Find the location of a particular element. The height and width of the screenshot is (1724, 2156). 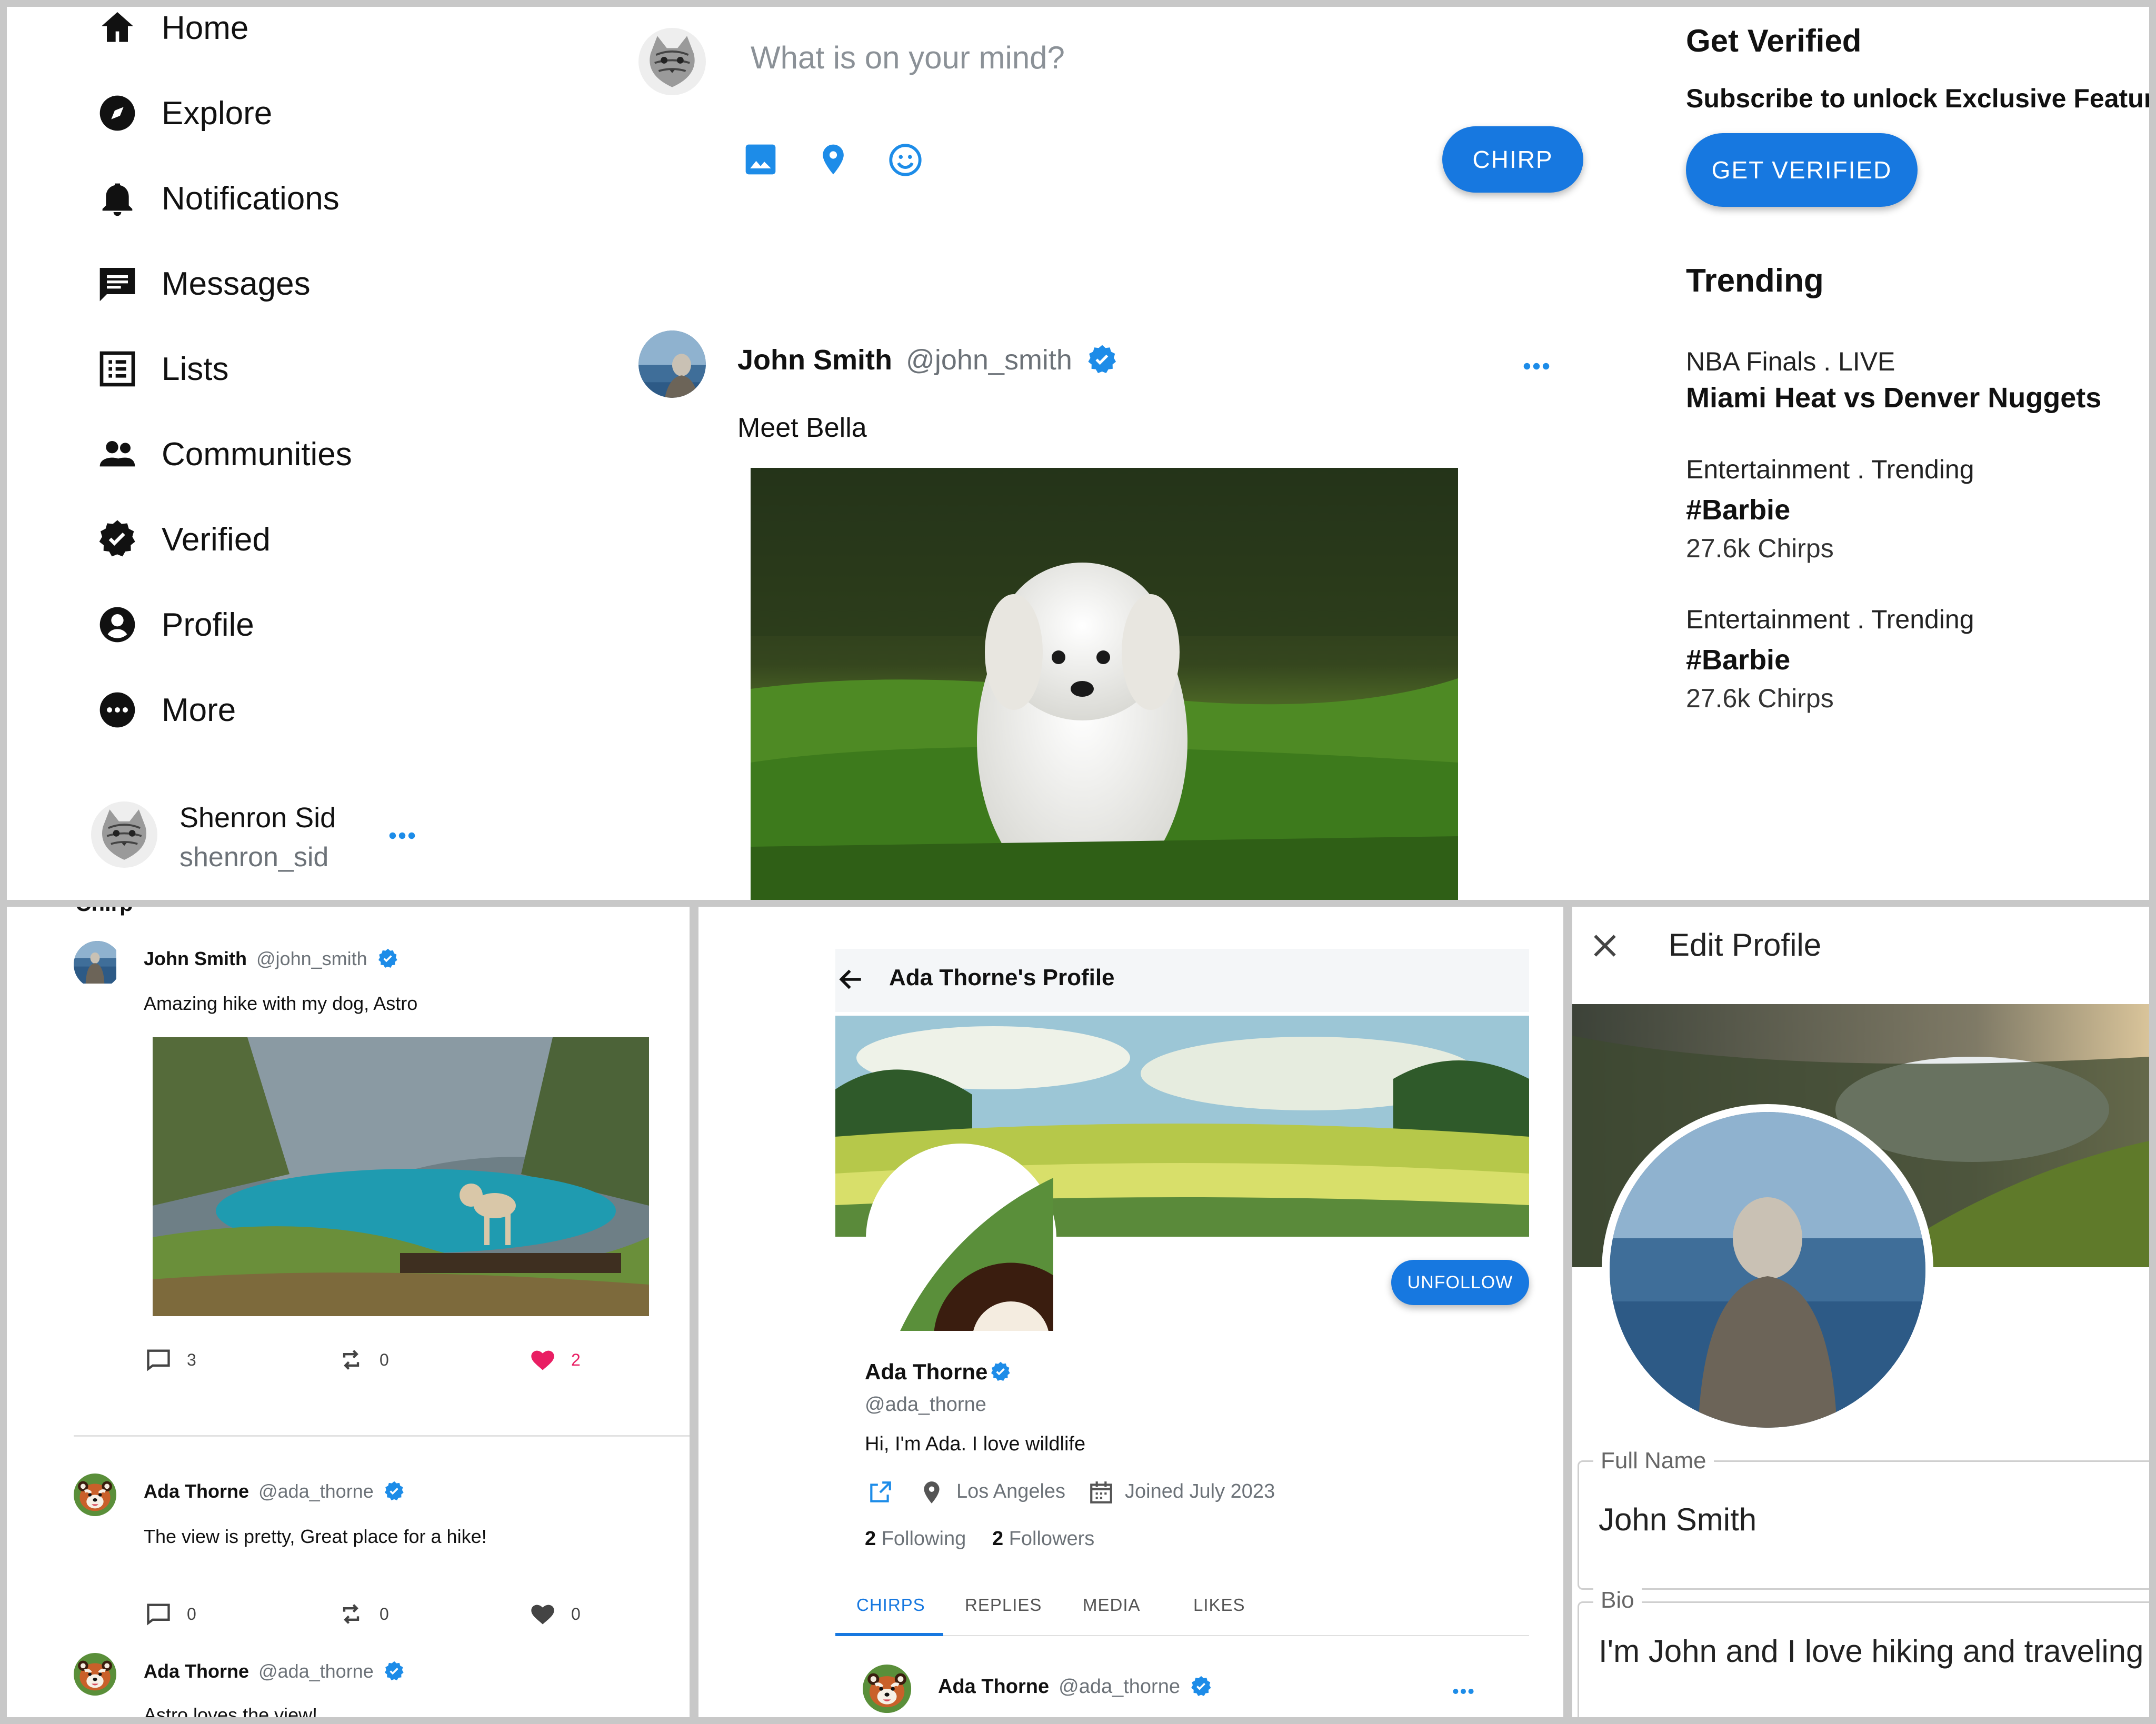

image-icon is located at coordinates (760, 159).